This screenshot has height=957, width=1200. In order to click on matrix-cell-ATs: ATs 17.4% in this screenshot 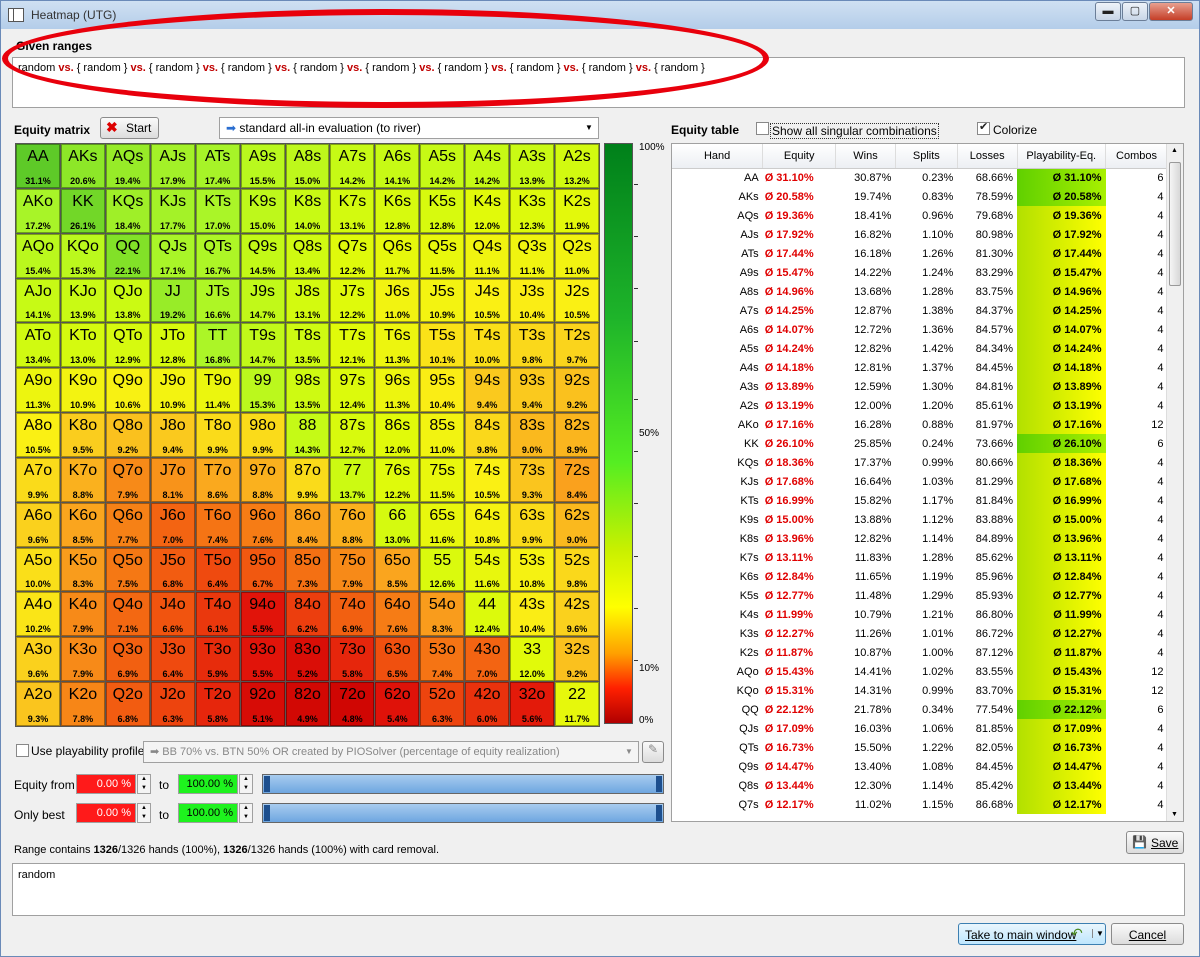, I will do `click(217, 166)`.